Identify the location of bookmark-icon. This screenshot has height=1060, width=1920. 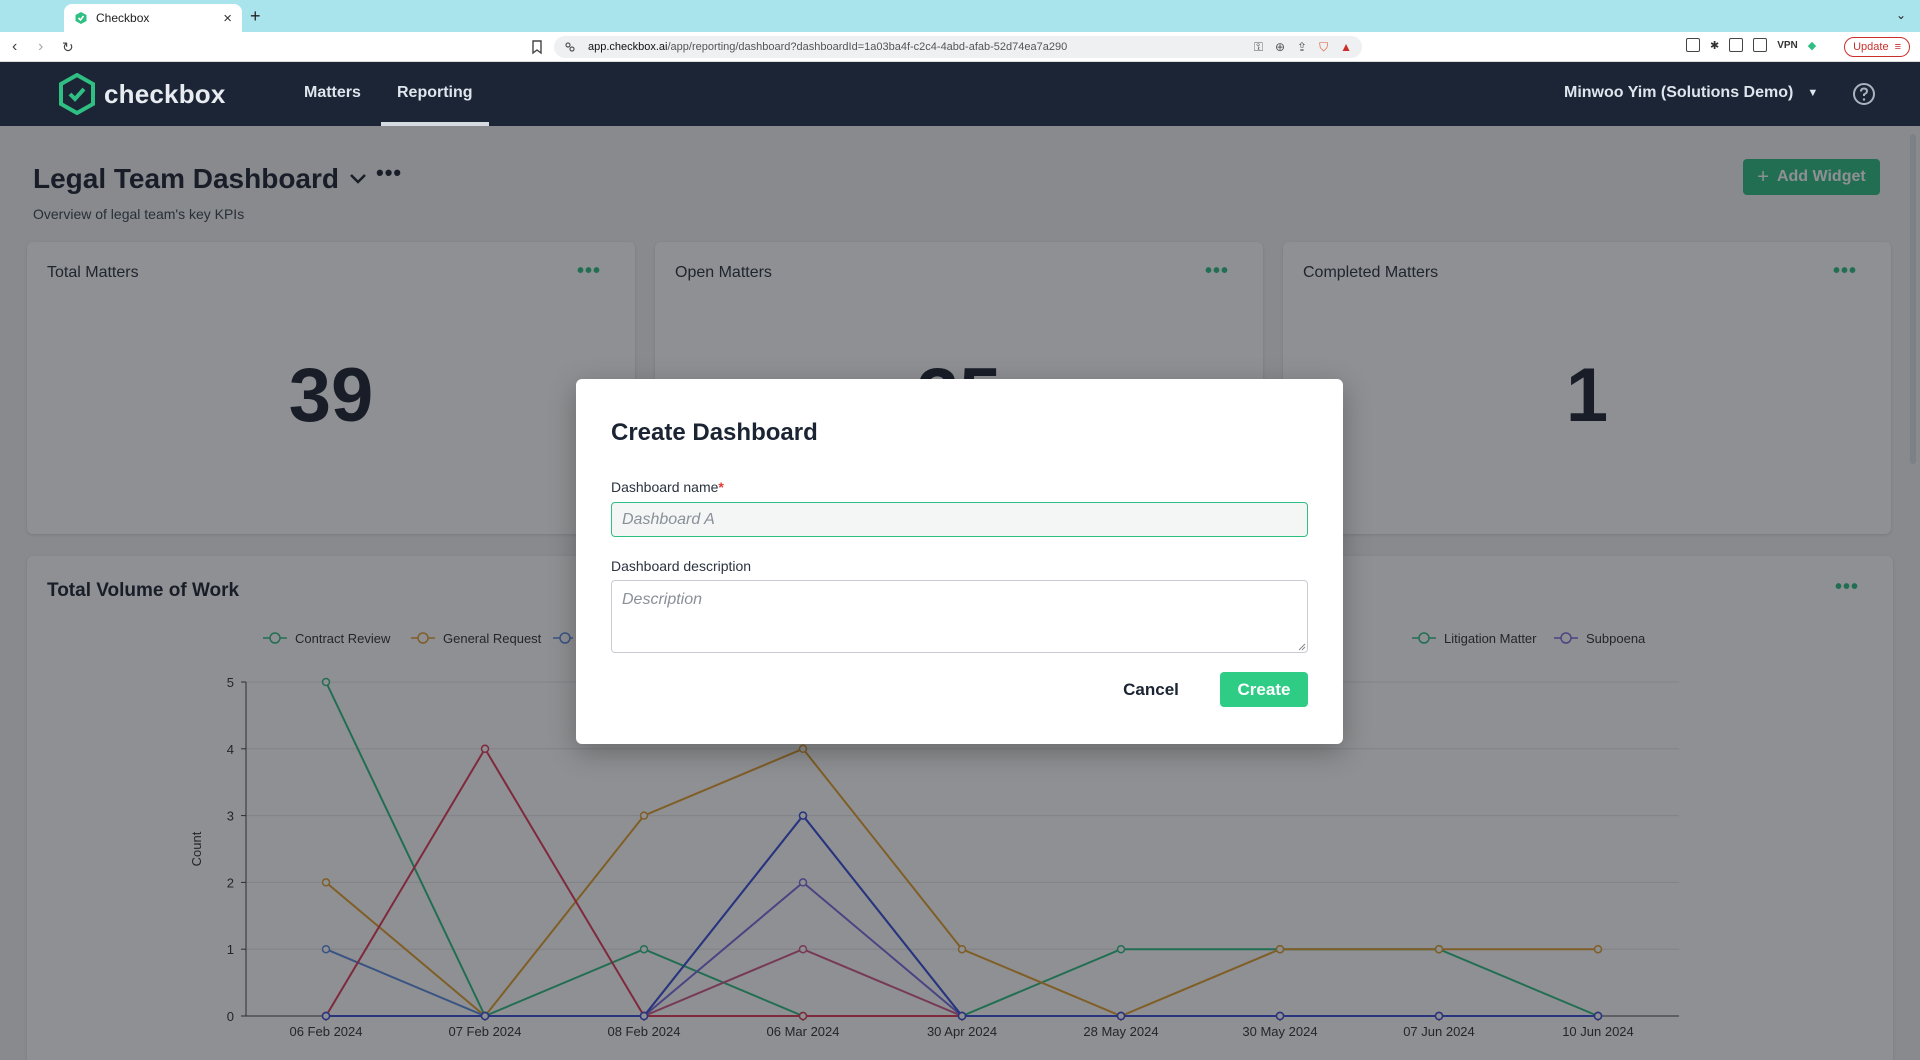
(537, 47).